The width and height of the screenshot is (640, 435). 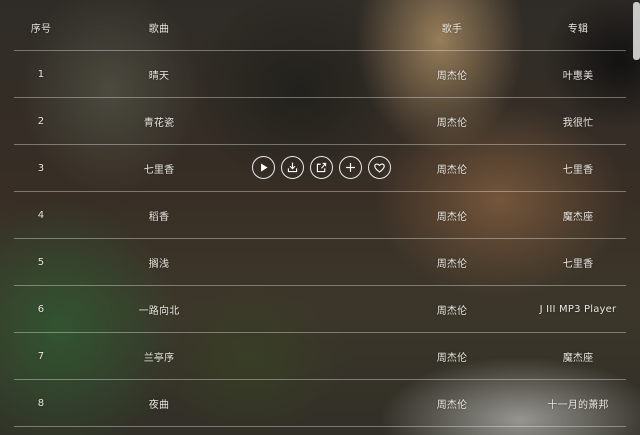 I want to click on share-icon, so click(x=321, y=167).